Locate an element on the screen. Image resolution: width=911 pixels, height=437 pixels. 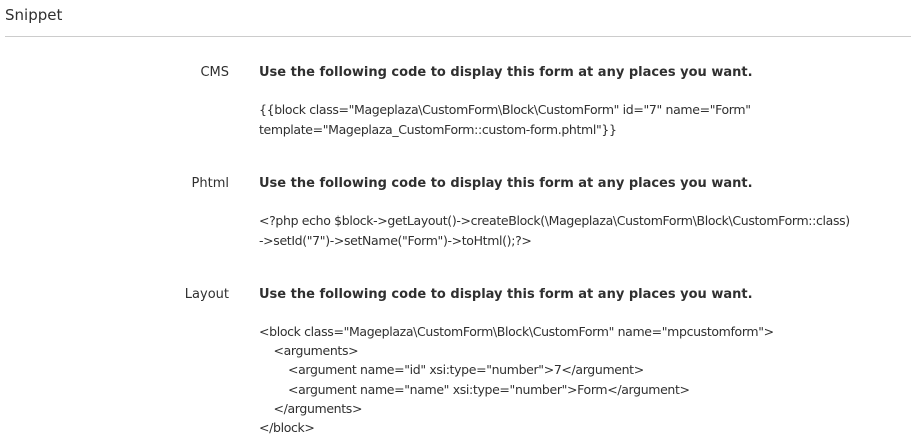
row-label-layout: Layout is located at coordinates (206, 294).